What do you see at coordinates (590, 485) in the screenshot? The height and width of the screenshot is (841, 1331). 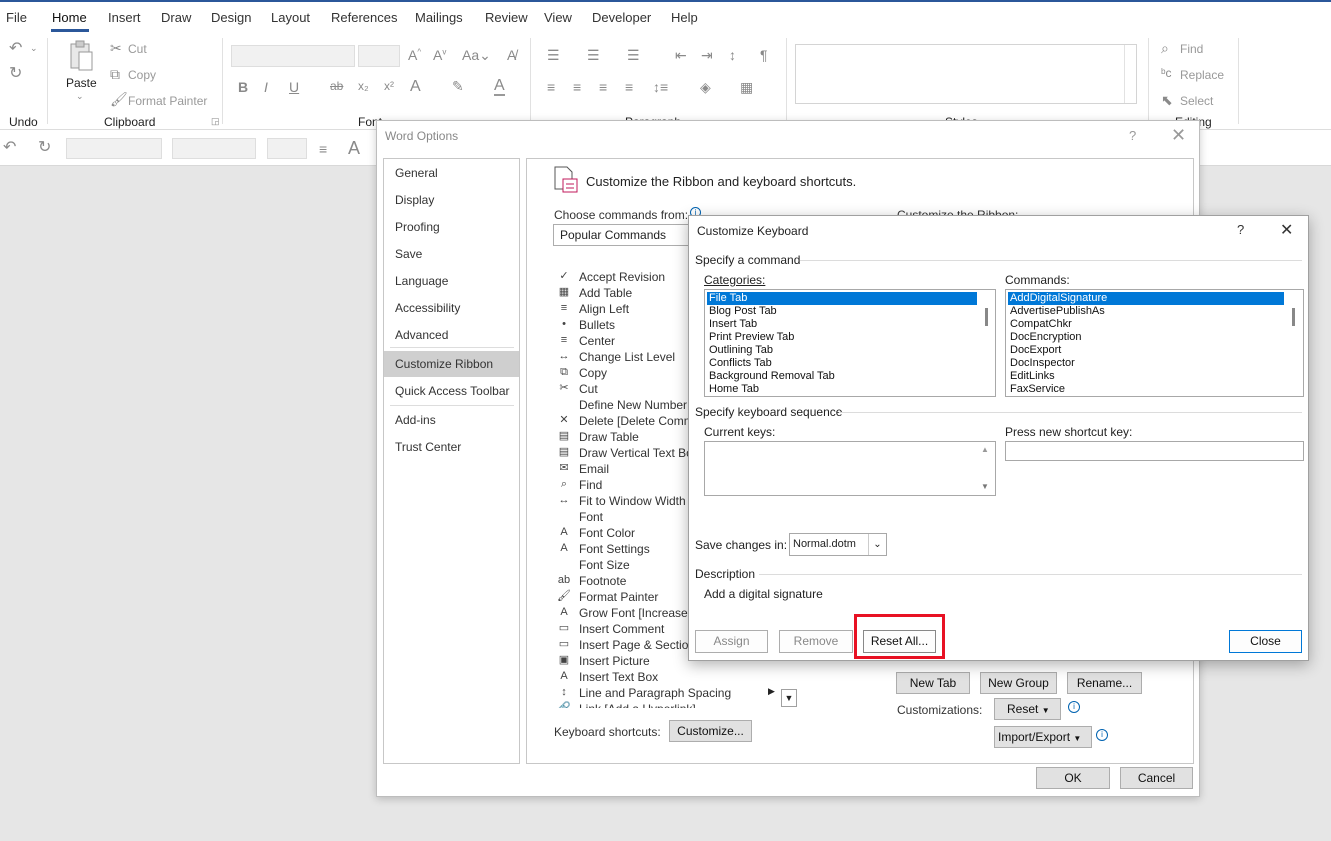 I see `command-item: Find` at bounding box center [590, 485].